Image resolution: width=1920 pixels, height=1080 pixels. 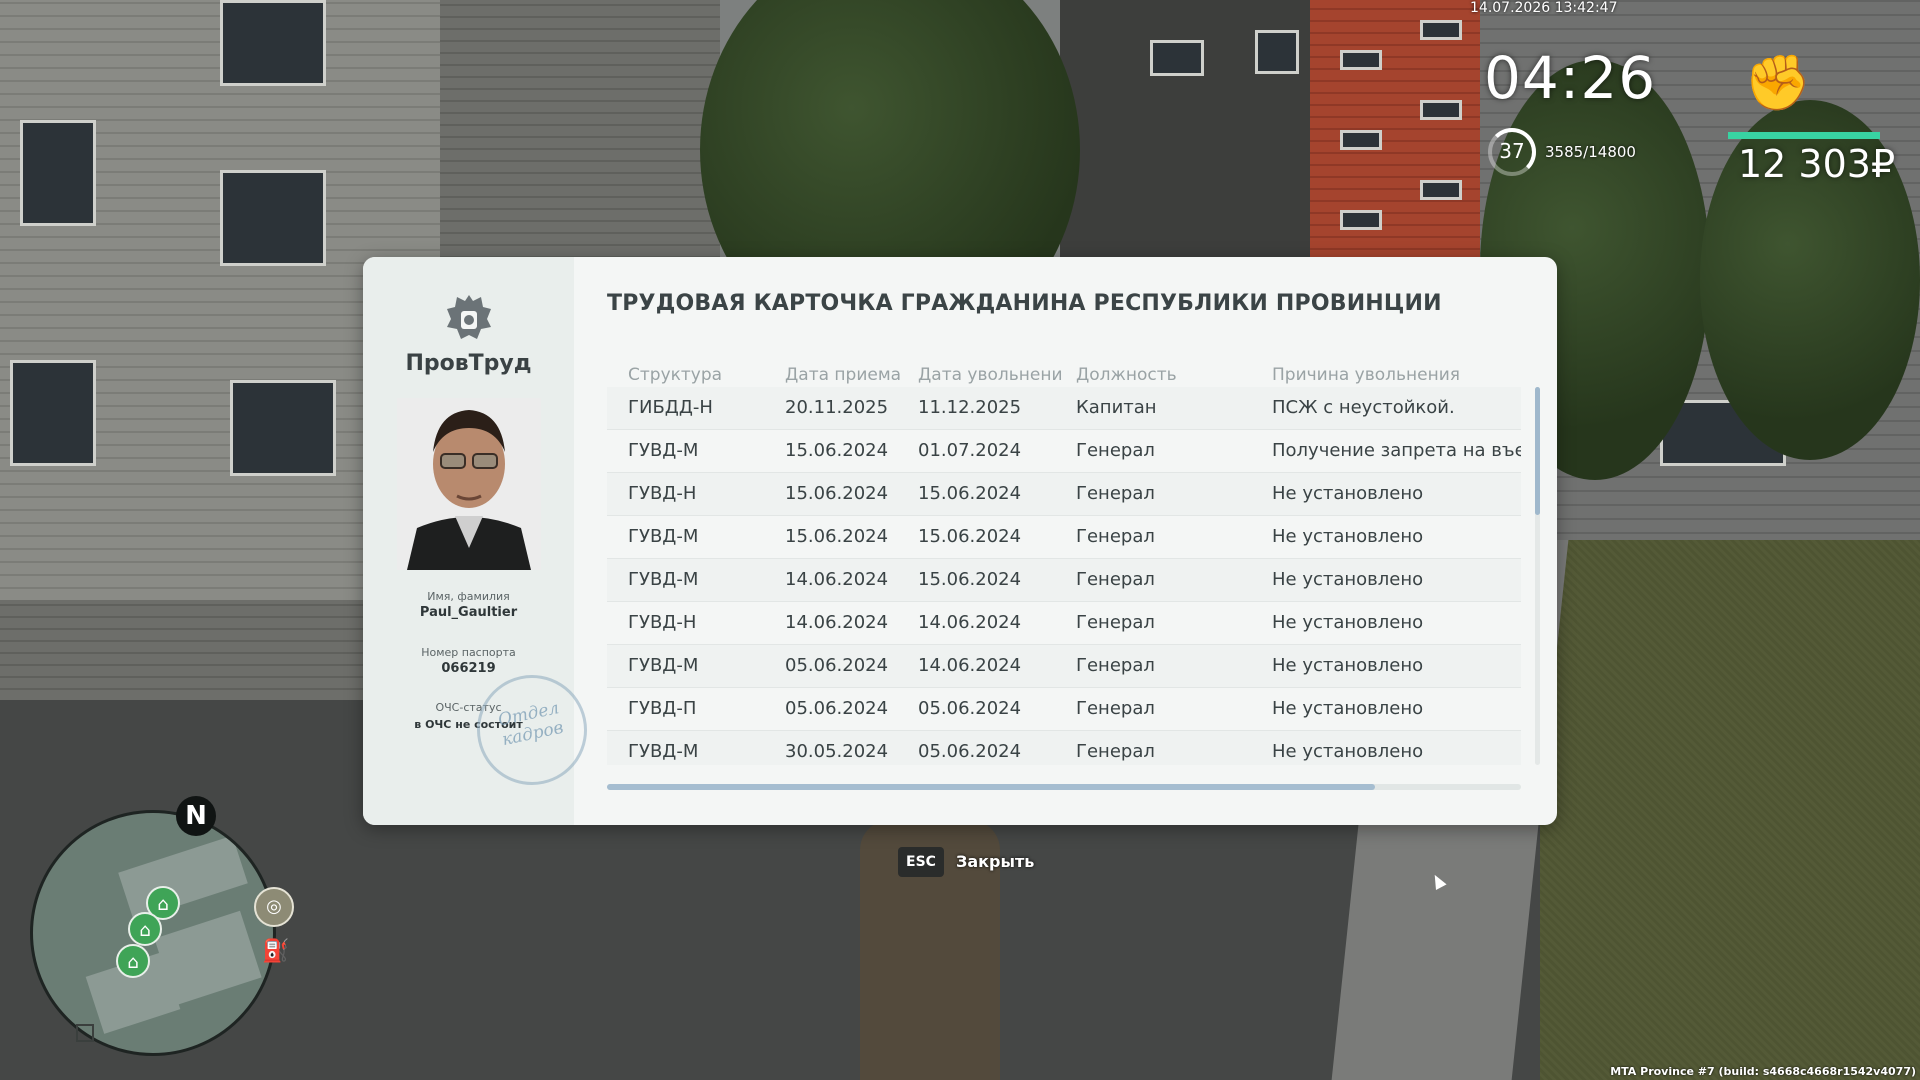 I want to click on name-label: Имя, фамилия, so click(x=468, y=596).